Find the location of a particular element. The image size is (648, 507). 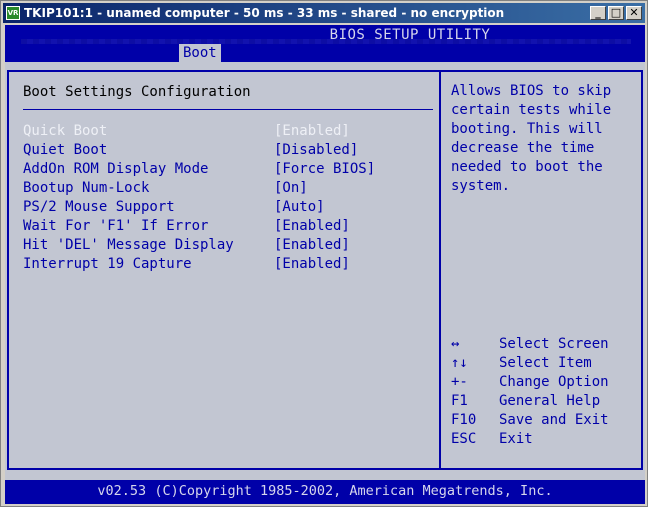

setting-label: Quick Boot is located at coordinates (65, 131).